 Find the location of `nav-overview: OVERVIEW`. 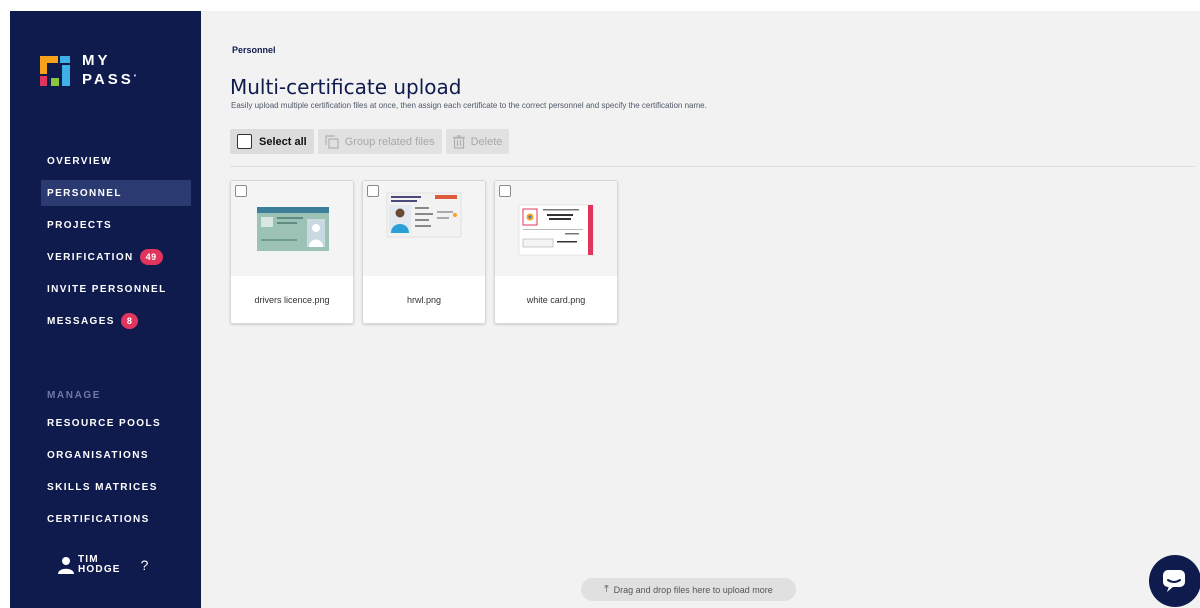

nav-overview: OVERVIEW is located at coordinates (105, 161).